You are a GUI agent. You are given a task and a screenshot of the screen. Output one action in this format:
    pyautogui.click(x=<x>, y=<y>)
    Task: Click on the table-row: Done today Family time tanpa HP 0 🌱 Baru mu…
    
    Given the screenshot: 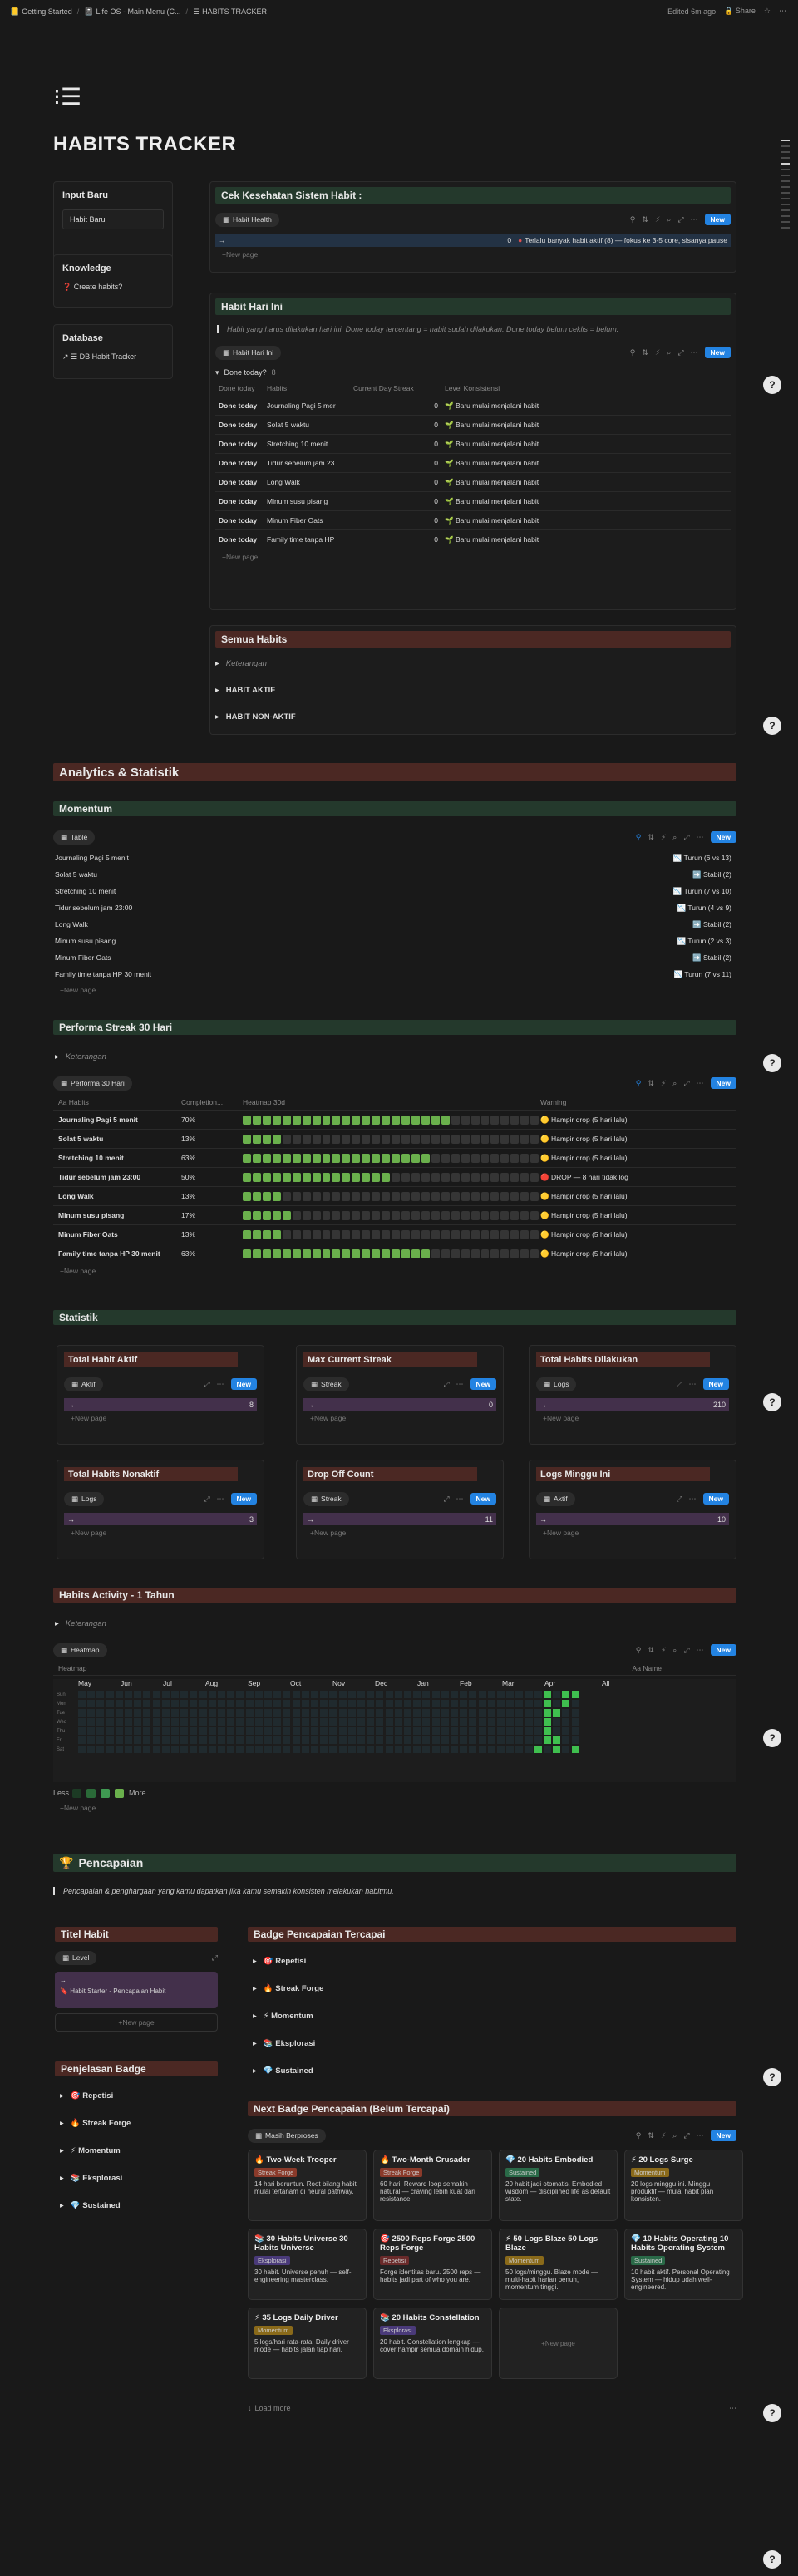 What is the action you would take?
    pyautogui.click(x=473, y=539)
    